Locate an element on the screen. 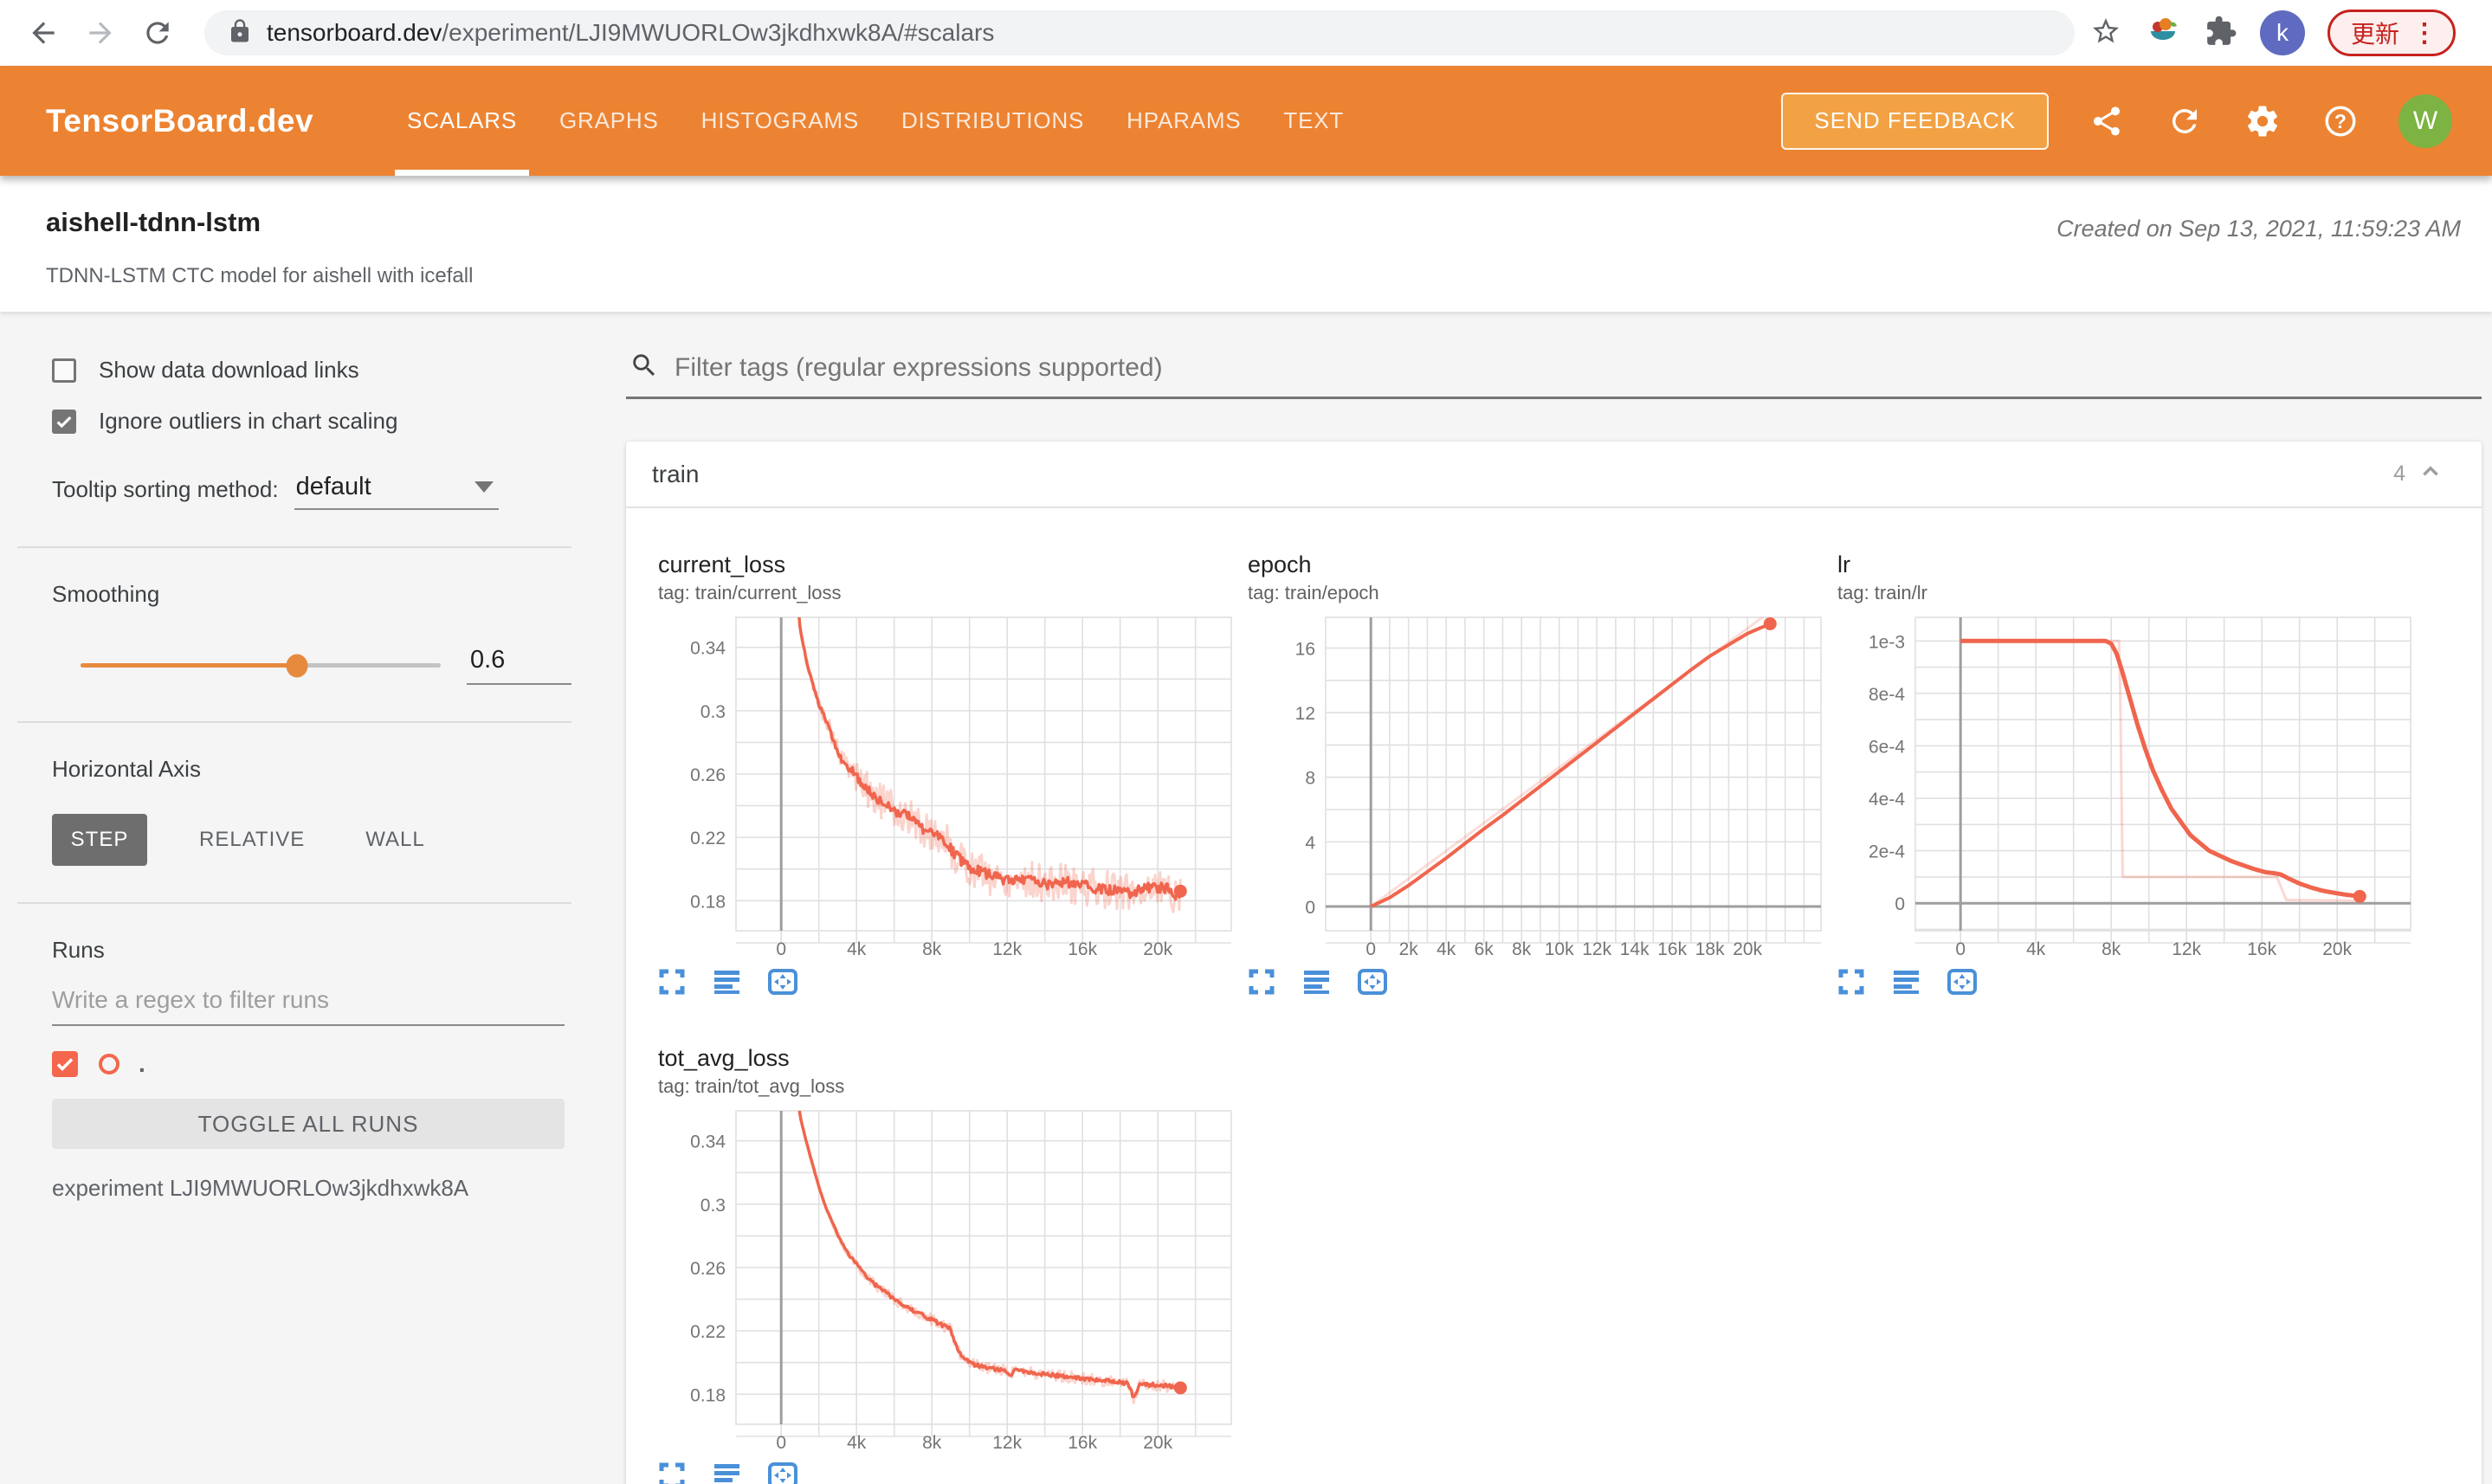 This screenshot has height=1484, width=2492. tab-hparams: HPARAMS is located at coordinates (1184, 121).